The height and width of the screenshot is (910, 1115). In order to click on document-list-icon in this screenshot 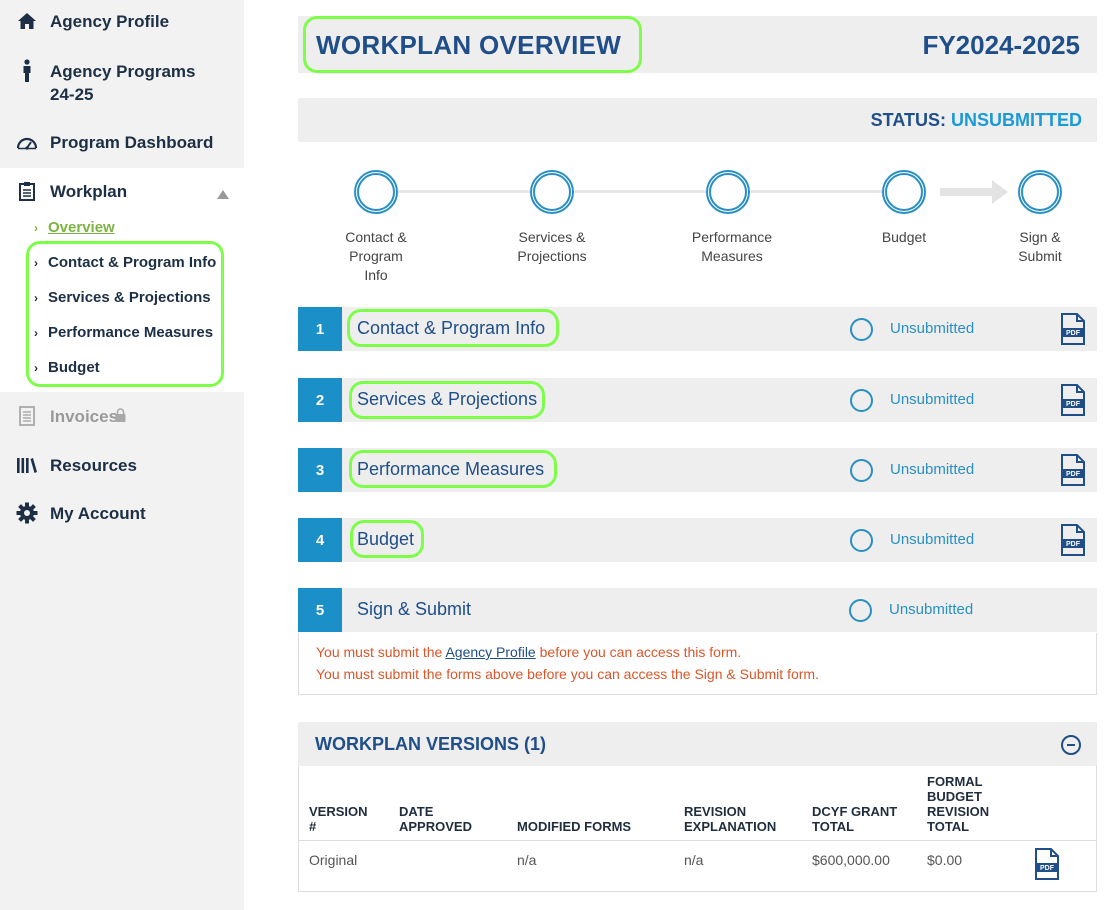, I will do `click(27, 416)`.